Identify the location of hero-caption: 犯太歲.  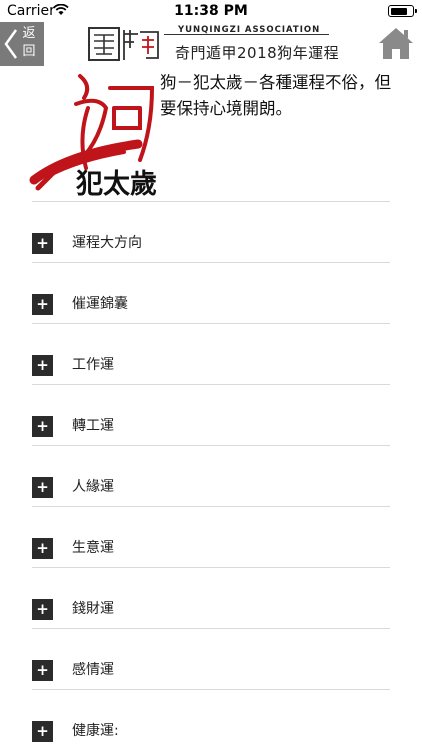
(116, 184).